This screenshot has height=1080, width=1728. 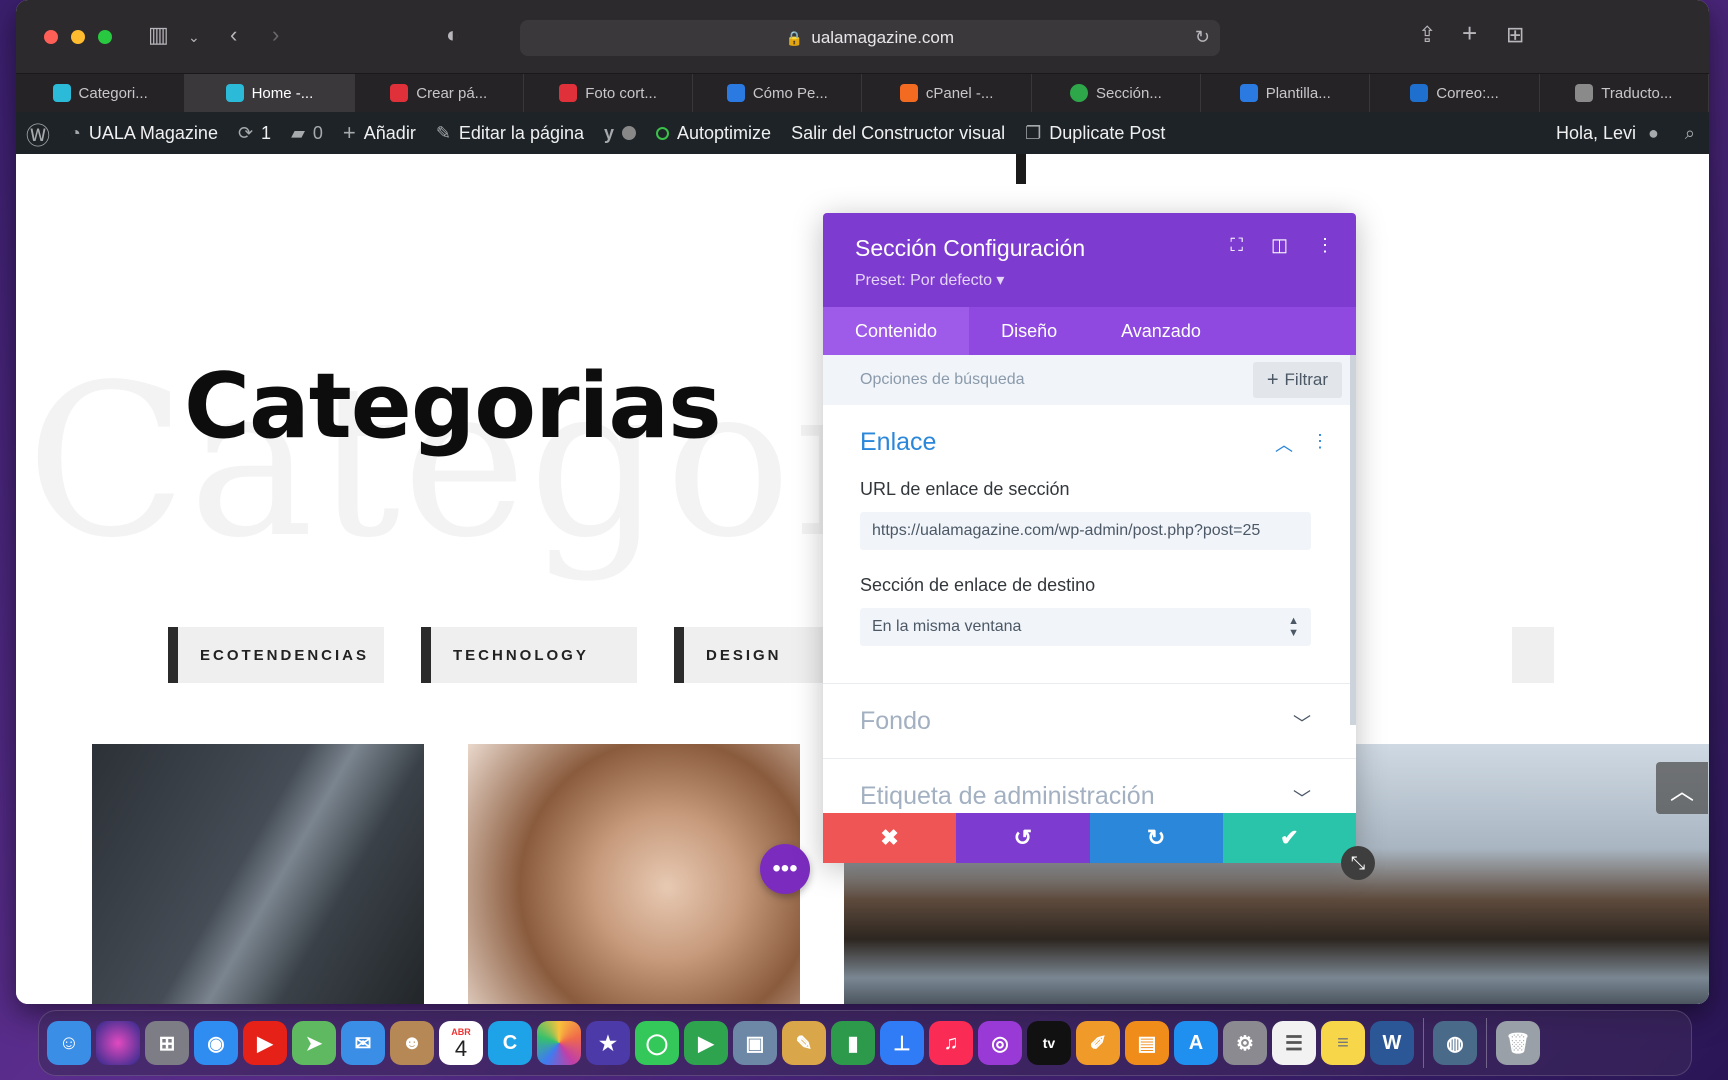 What do you see at coordinates (1236, 245) in the screenshot?
I see `fullscreen-icon: ⛶` at bounding box center [1236, 245].